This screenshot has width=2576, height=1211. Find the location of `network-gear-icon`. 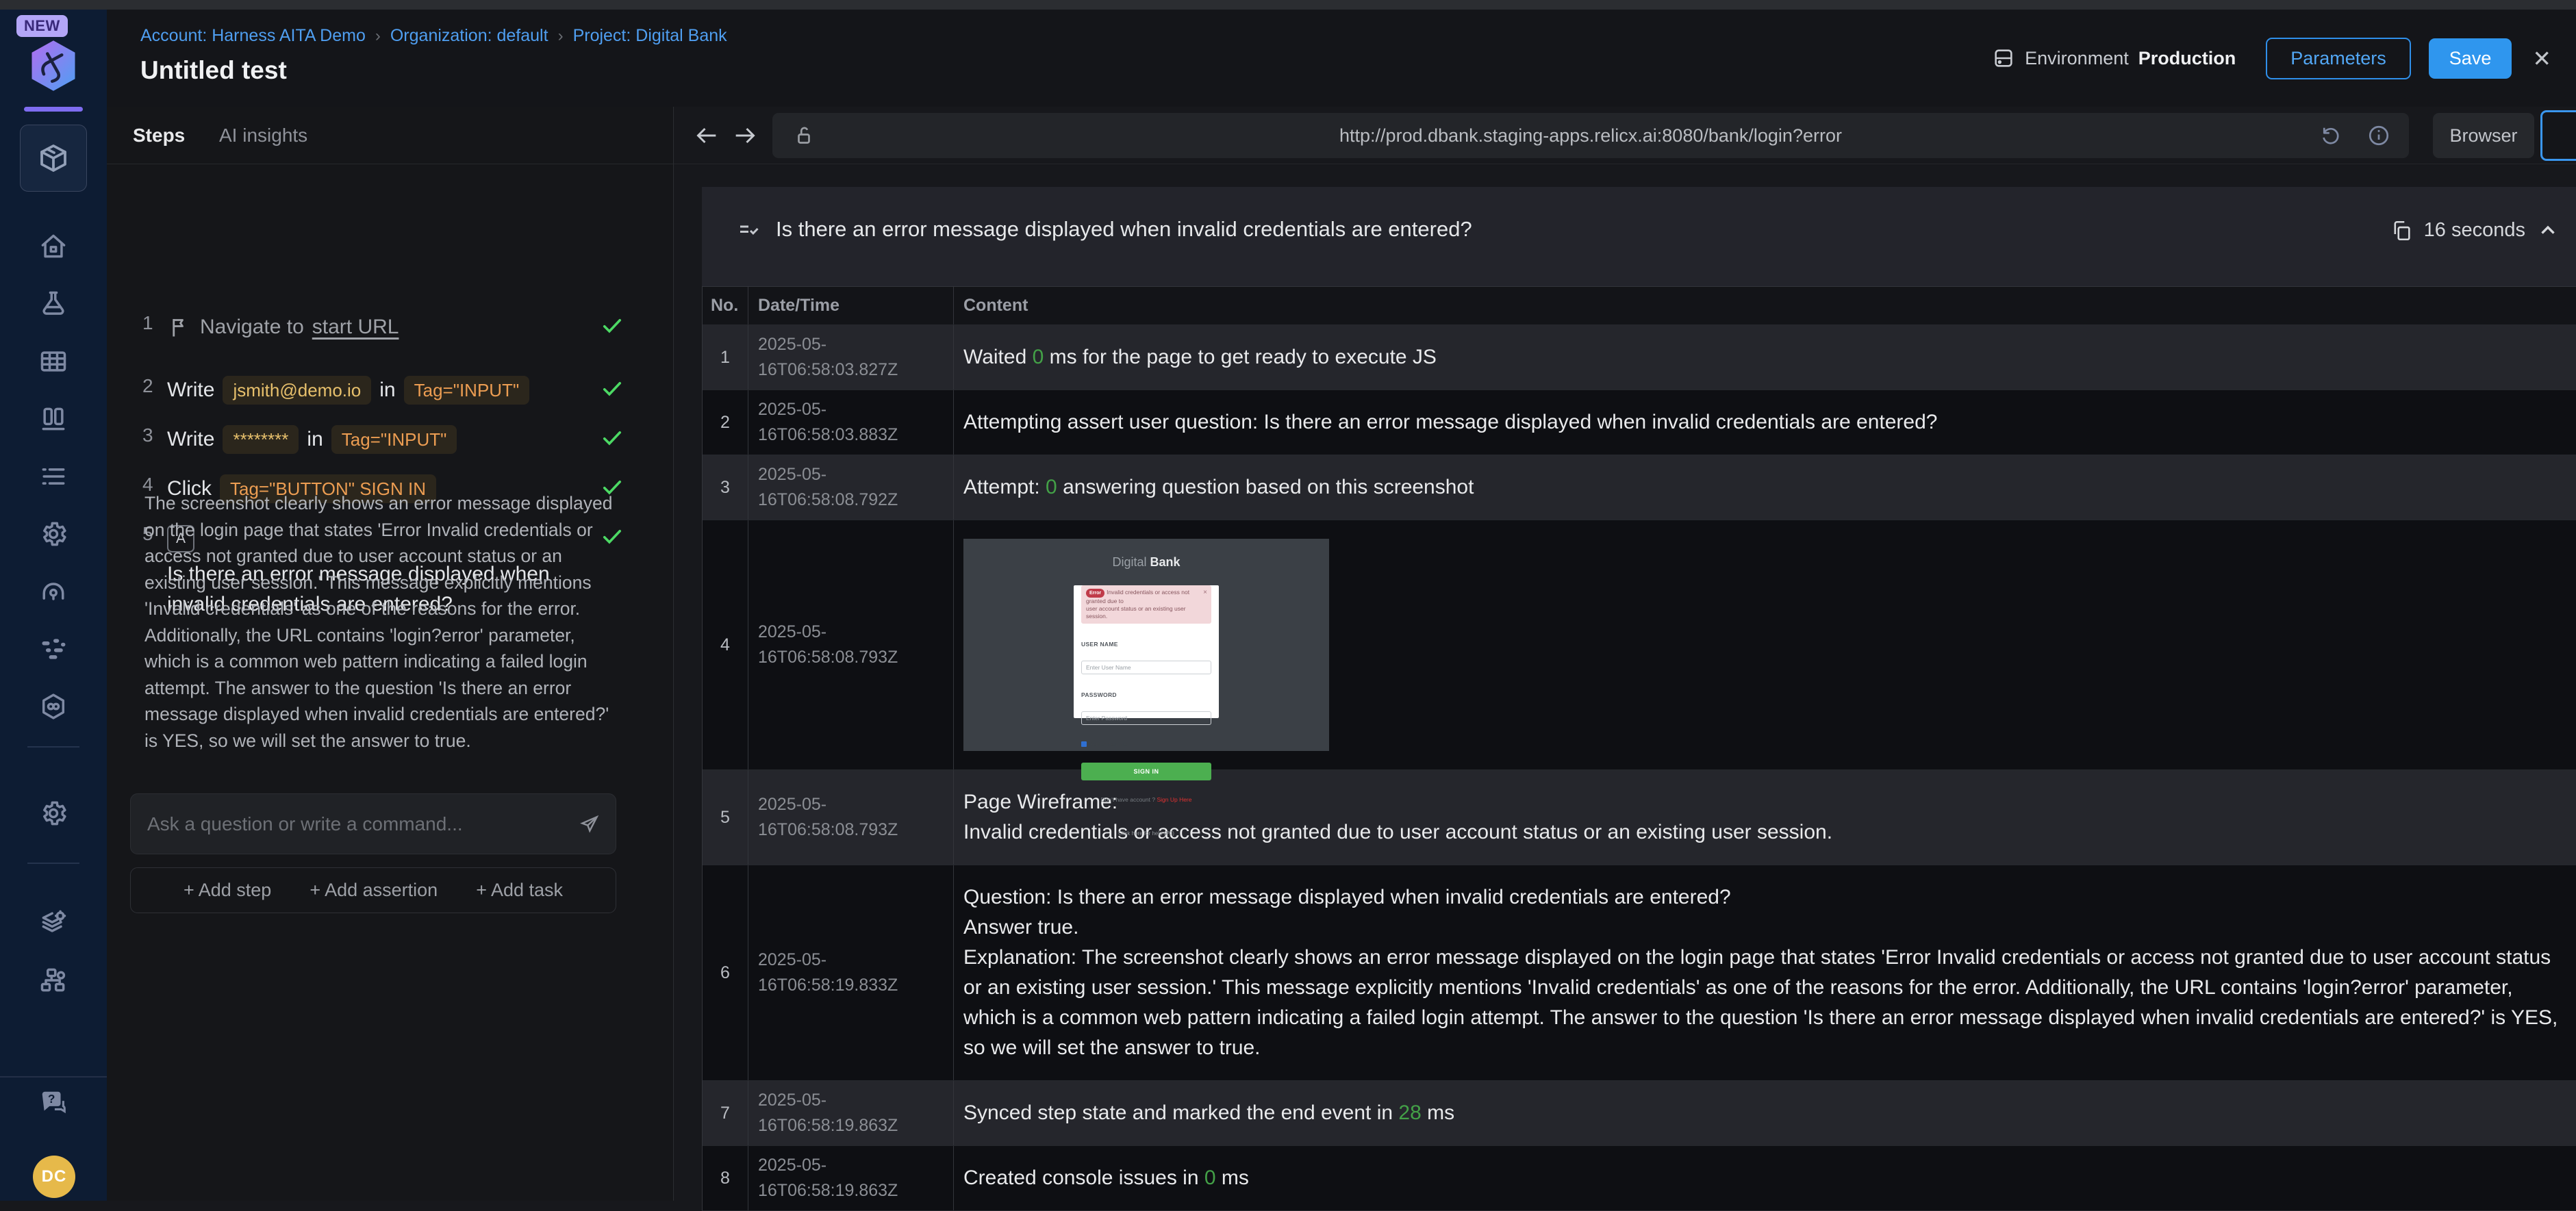

network-gear-icon is located at coordinates (53, 980).